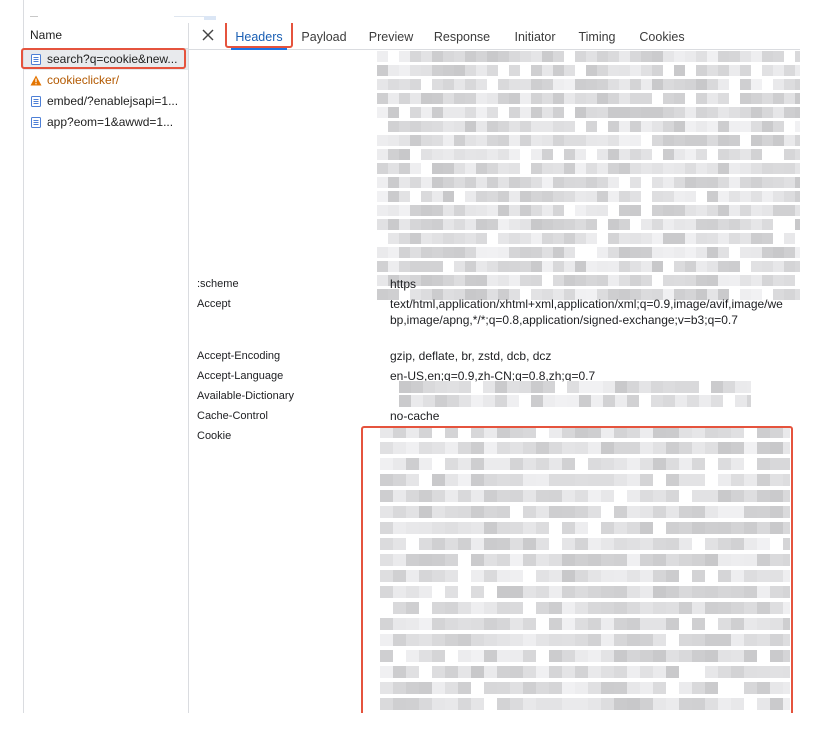 The height and width of the screenshot is (746, 820). Describe the element at coordinates (324, 36) in the screenshot. I see `tab-payload: Payload` at that location.